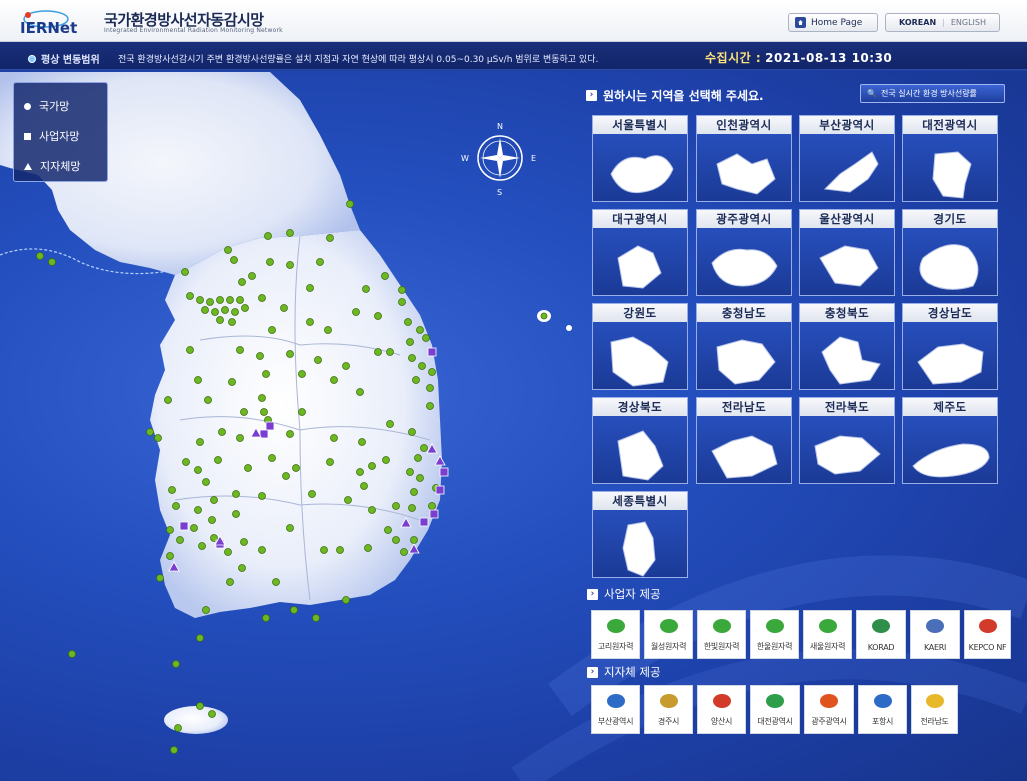 The width and height of the screenshot is (1027, 781). What do you see at coordinates (721, 646) in the screenshot?
I see `operator-logo-label: 한빛원자력` at bounding box center [721, 646].